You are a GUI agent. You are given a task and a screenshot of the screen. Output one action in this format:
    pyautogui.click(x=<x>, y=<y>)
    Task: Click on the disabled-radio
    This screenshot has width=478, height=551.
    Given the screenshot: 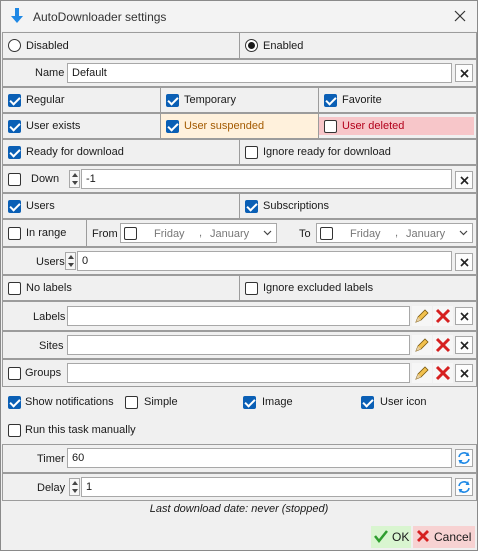 What is the action you would take?
    pyautogui.click(x=14, y=45)
    